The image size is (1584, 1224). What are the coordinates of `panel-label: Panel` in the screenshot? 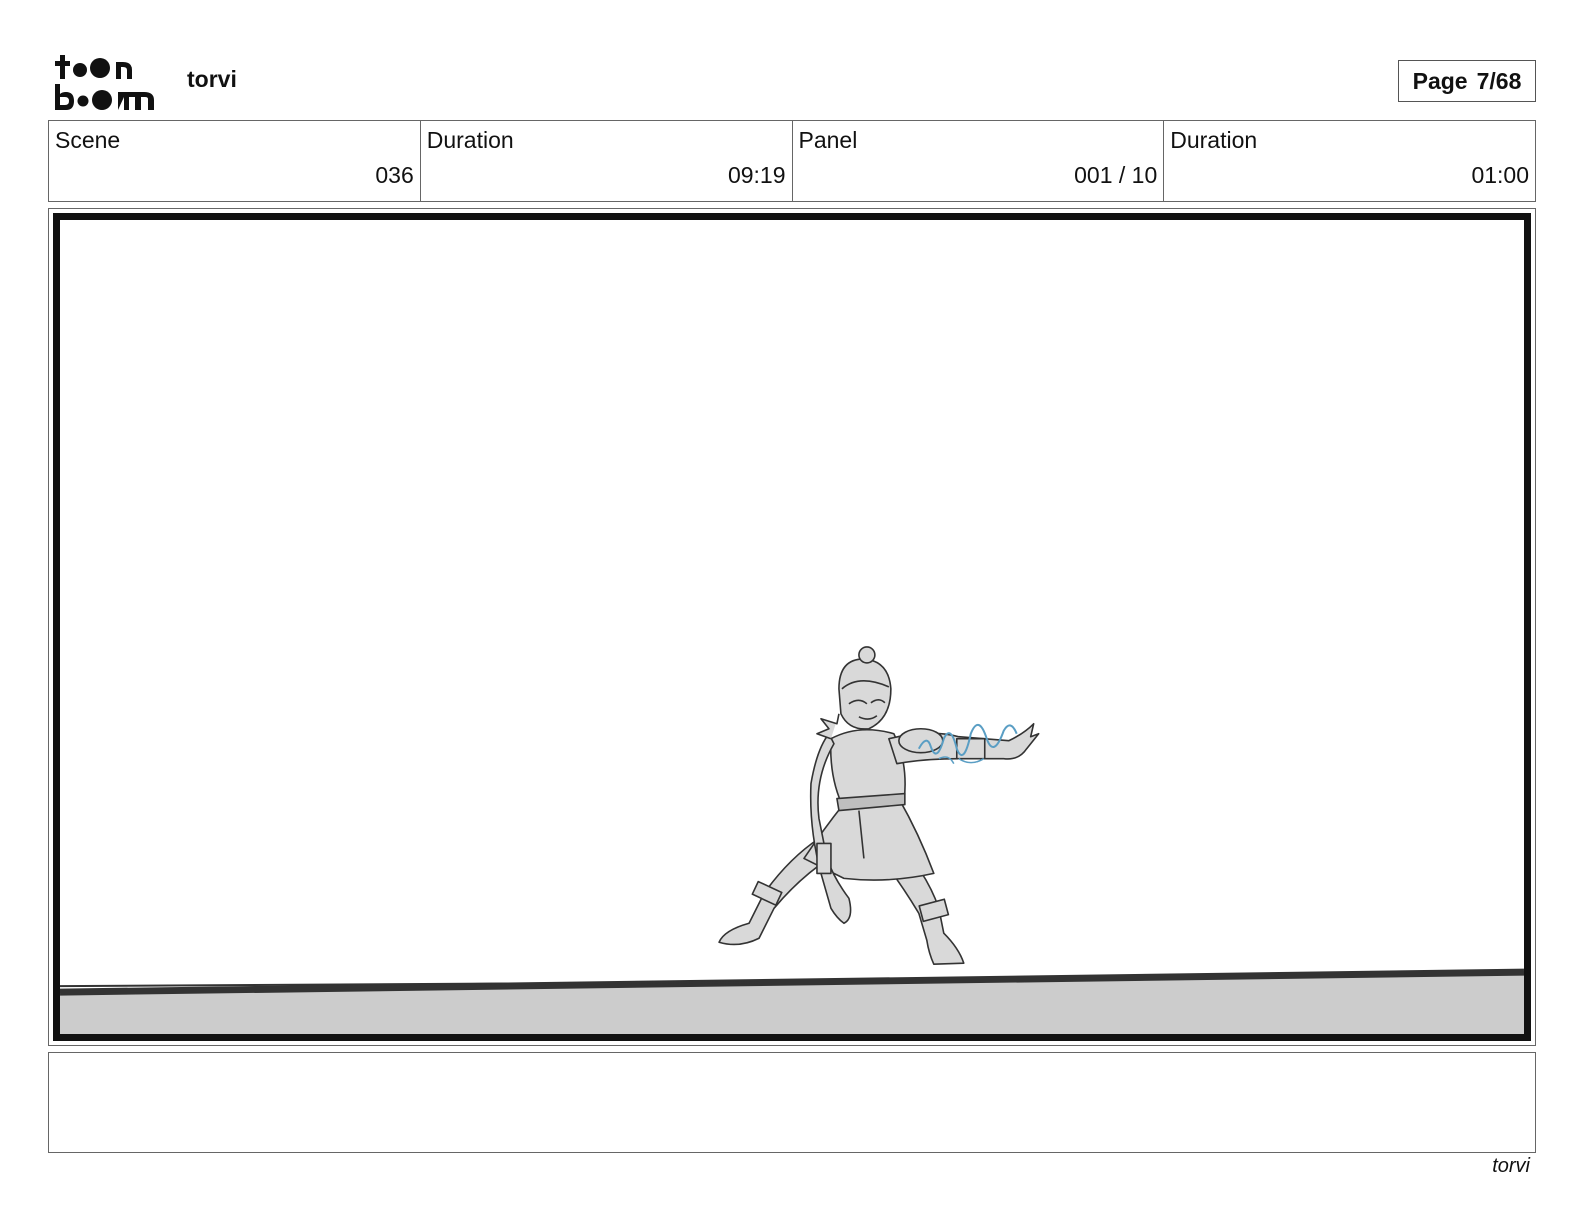 It's located at (828, 140).